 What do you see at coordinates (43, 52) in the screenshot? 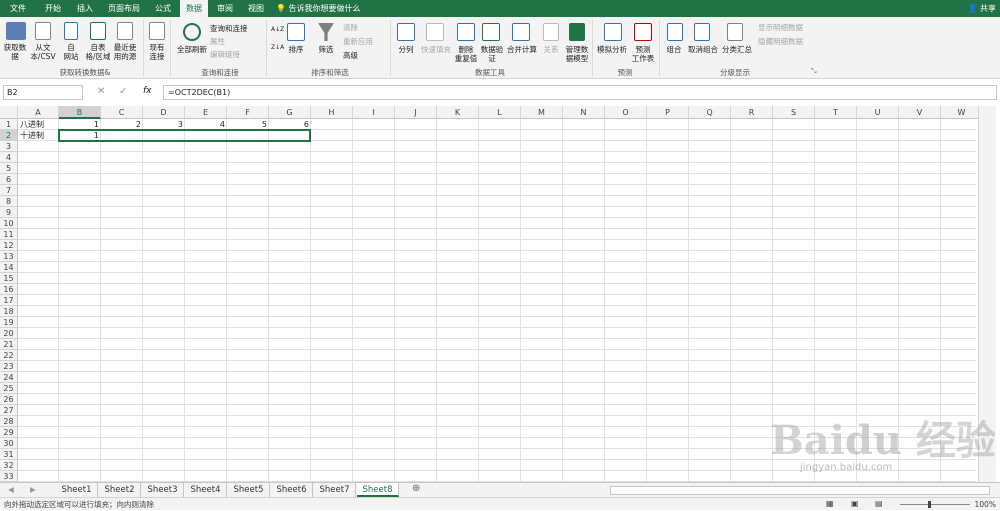
I see `from-csv-button: 从文 本/CSV` at bounding box center [43, 52].